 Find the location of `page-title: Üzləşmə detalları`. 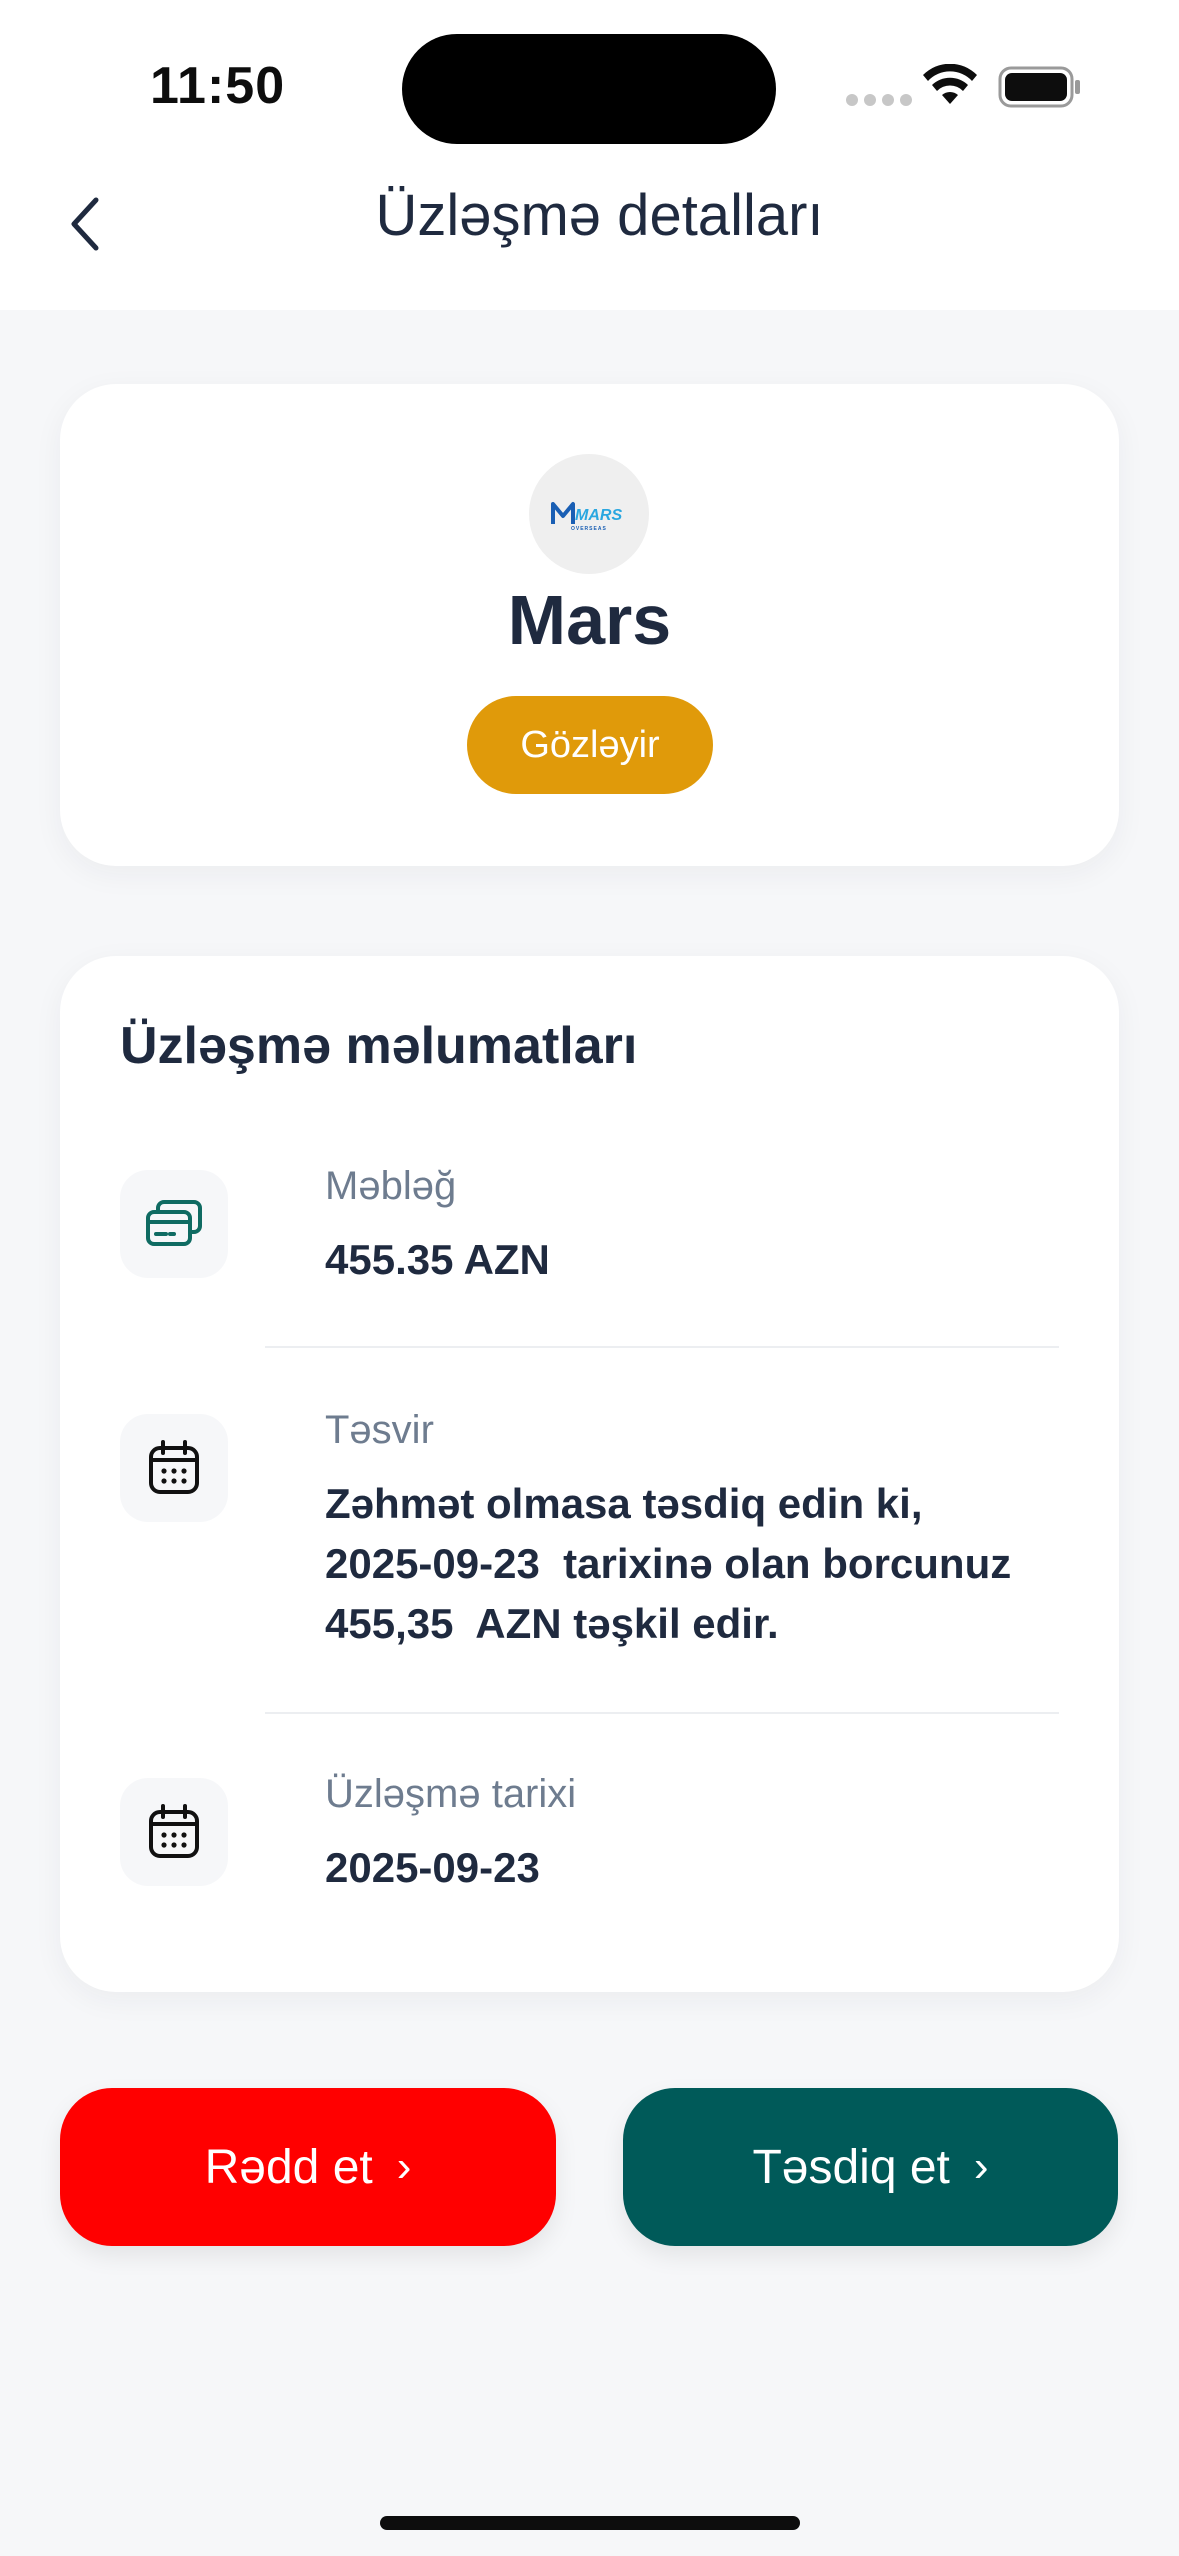

page-title: Üzləşmə detalları is located at coordinates (599, 215).